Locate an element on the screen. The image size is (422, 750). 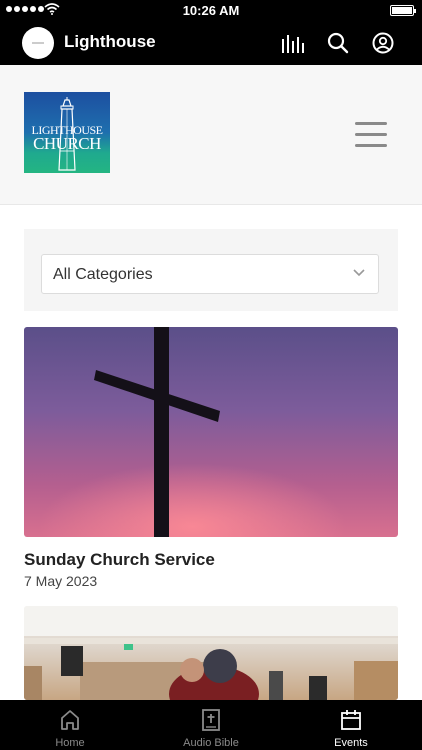
status-time: 10:26 AM is located at coordinates (211, 10).